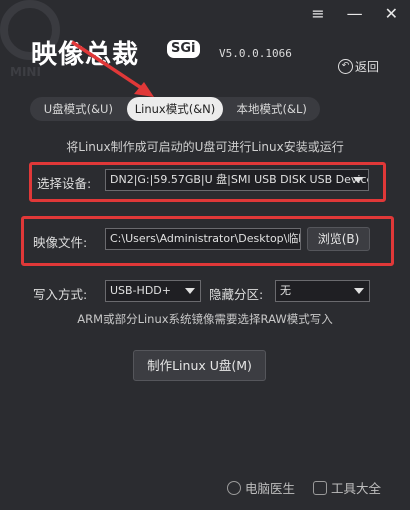 The height and width of the screenshot is (510, 410). I want to click on app-title: 映像总裁, so click(85, 55).